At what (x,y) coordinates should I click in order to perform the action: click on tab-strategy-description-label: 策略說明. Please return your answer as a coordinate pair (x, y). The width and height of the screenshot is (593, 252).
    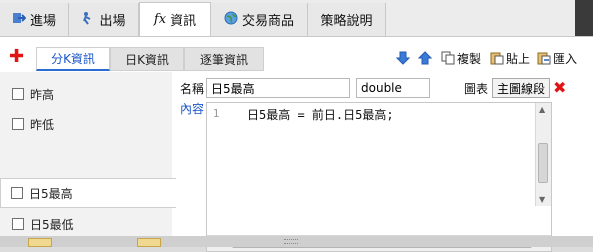
    Looking at the image, I should click on (346, 21).